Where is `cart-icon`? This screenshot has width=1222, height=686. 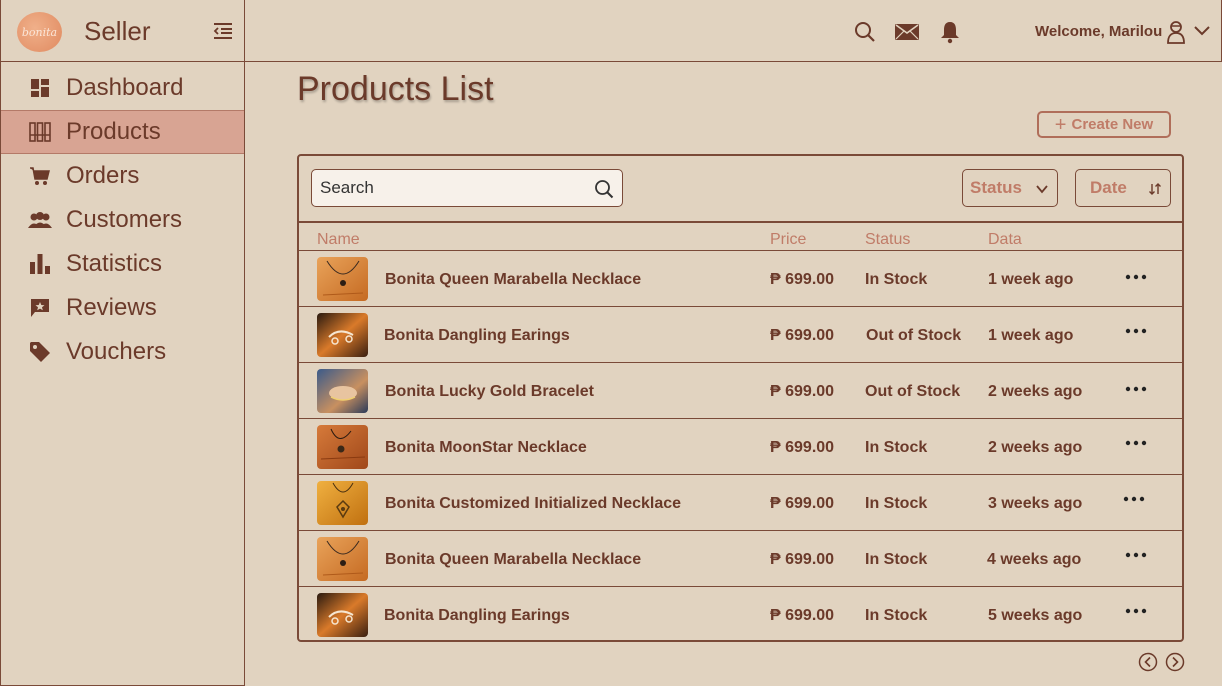
cart-icon is located at coordinates (40, 176).